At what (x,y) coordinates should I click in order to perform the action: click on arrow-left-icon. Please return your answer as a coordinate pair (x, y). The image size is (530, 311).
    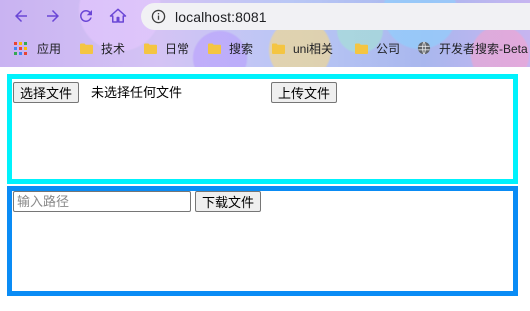
    Looking at the image, I should click on (21, 16).